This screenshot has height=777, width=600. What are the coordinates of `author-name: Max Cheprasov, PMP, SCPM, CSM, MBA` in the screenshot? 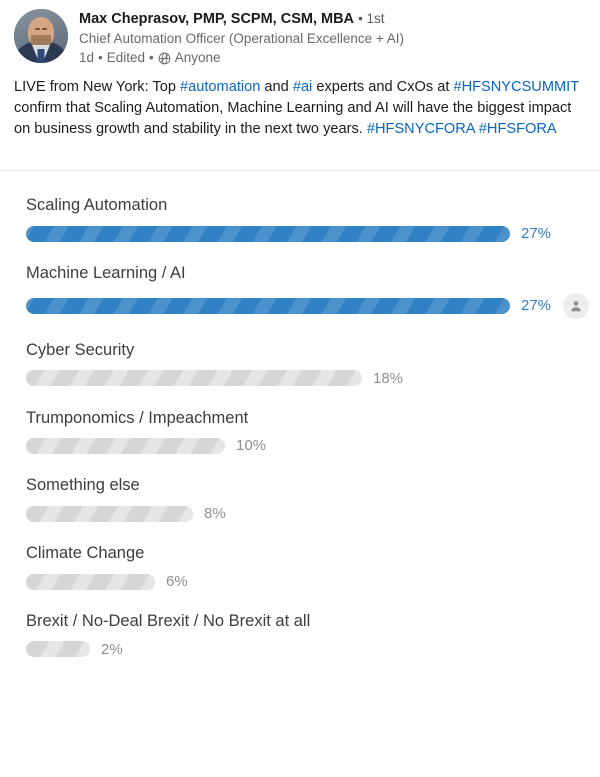 It's located at (216, 19).